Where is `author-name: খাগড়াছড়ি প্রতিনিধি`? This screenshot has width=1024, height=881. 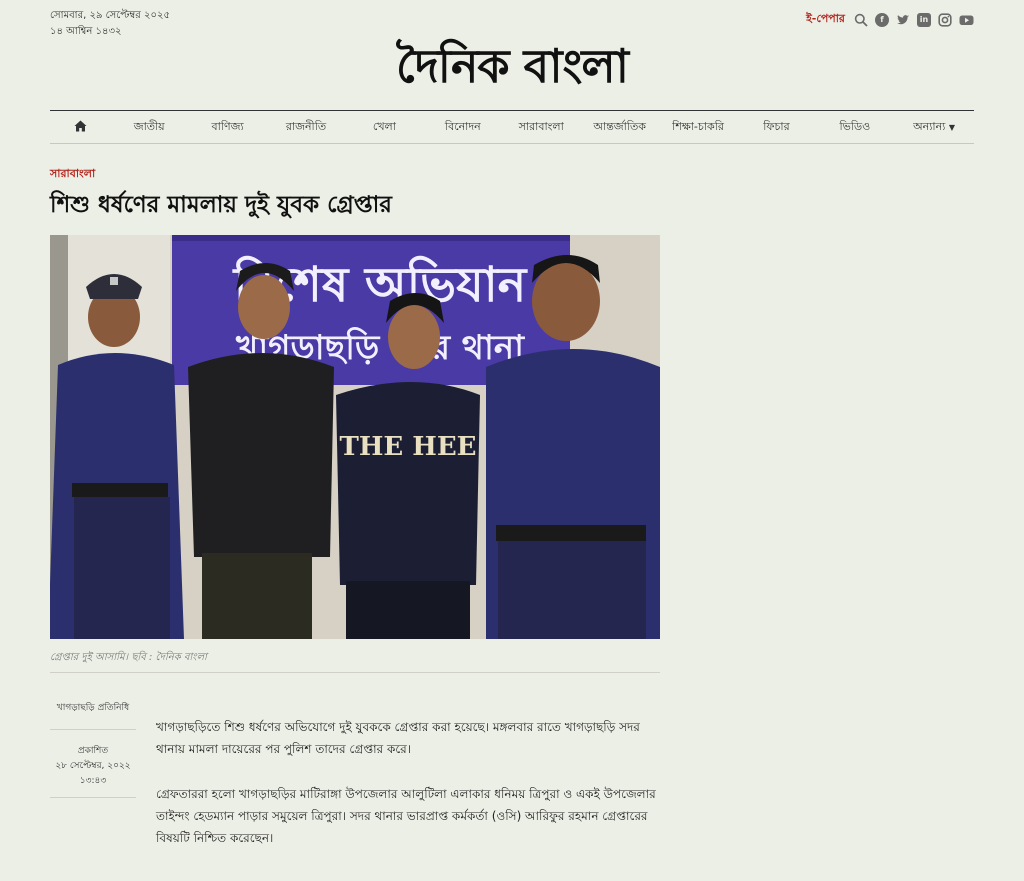
author-name: খাগড়াছড়ি প্রতিনিধি is located at coordinates (93, 715).